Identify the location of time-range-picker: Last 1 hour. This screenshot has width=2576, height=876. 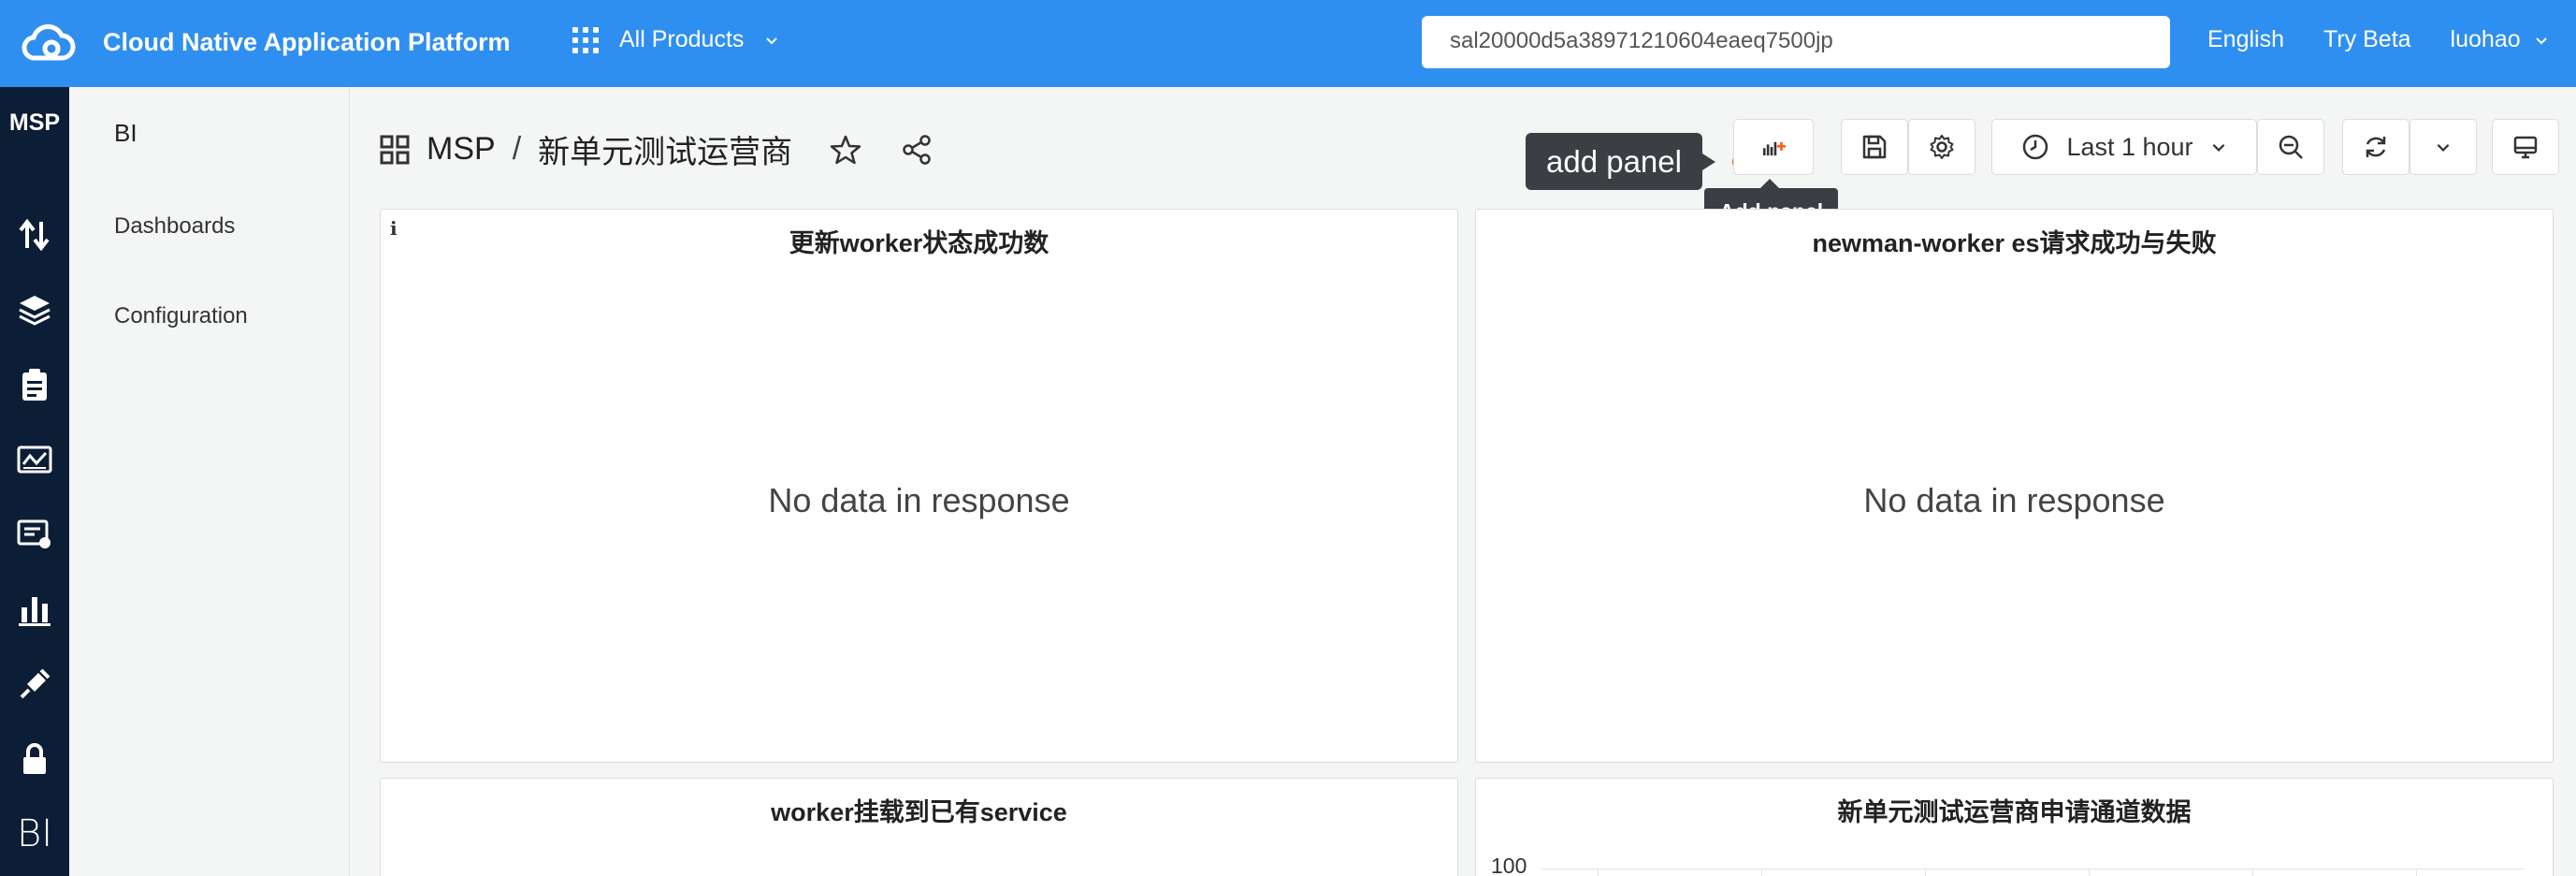
(2124, 147).